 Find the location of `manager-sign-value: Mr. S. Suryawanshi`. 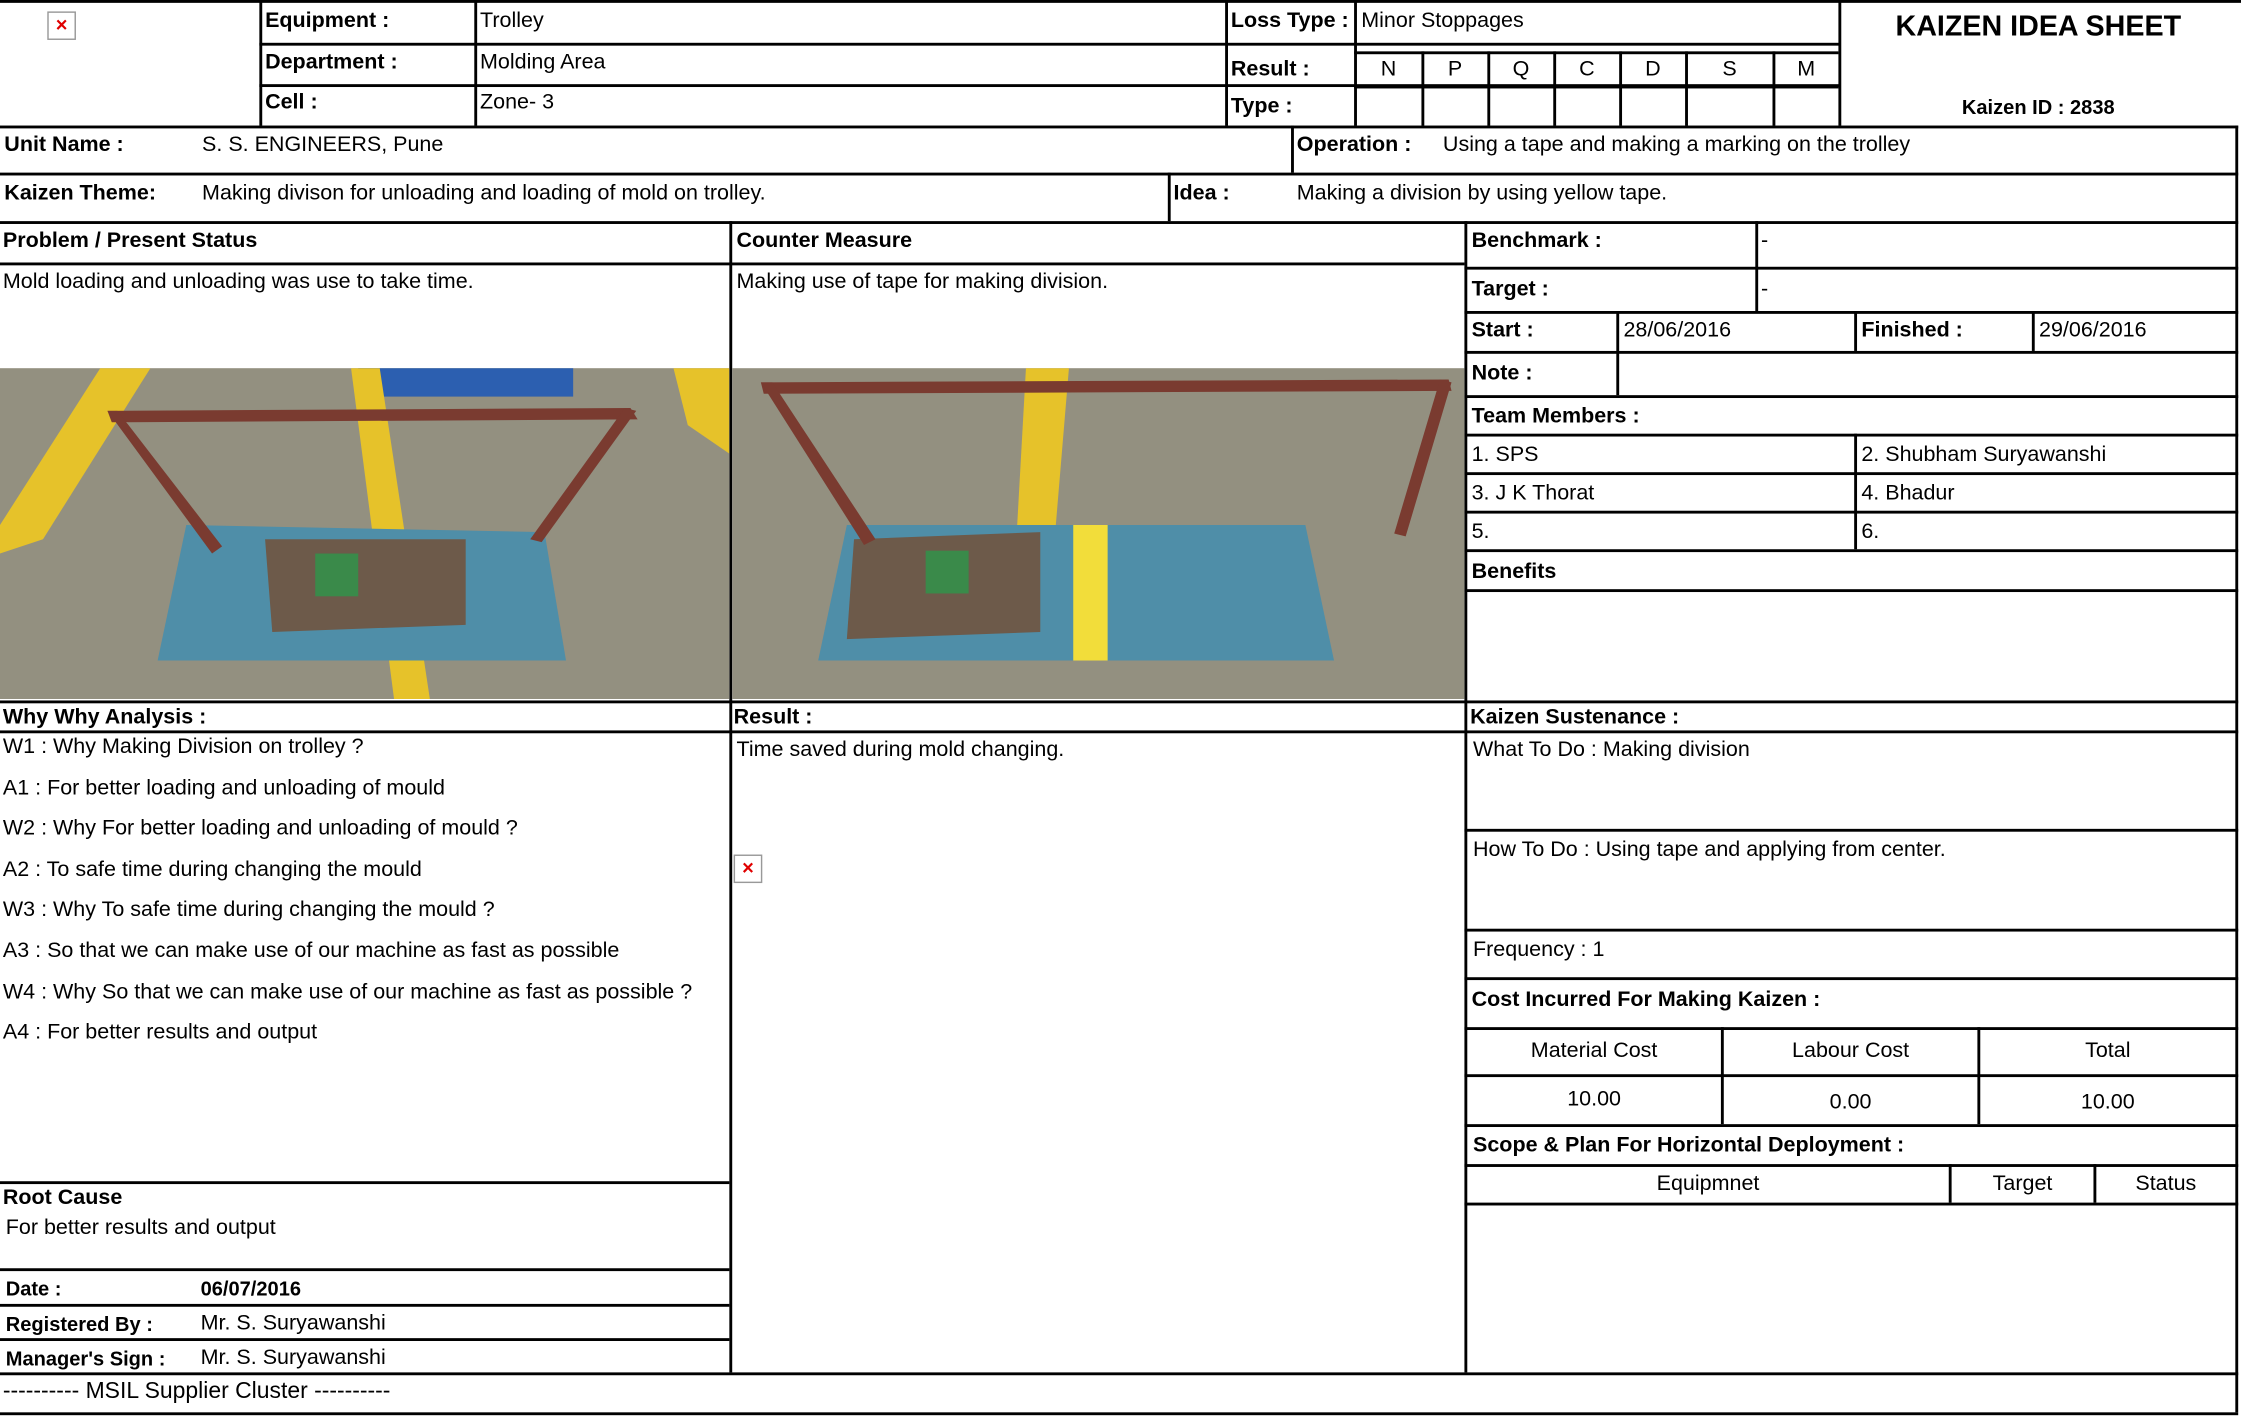

manager-sign-value: Mr. S. Suryawanshi is located at coordinates (293, 1357).